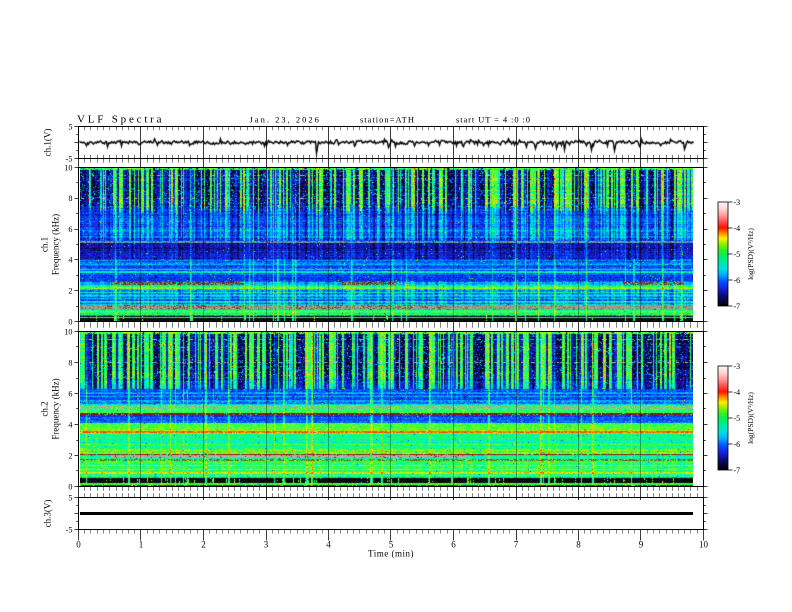  I want to click on svg-text: 3, so click(266, 545).